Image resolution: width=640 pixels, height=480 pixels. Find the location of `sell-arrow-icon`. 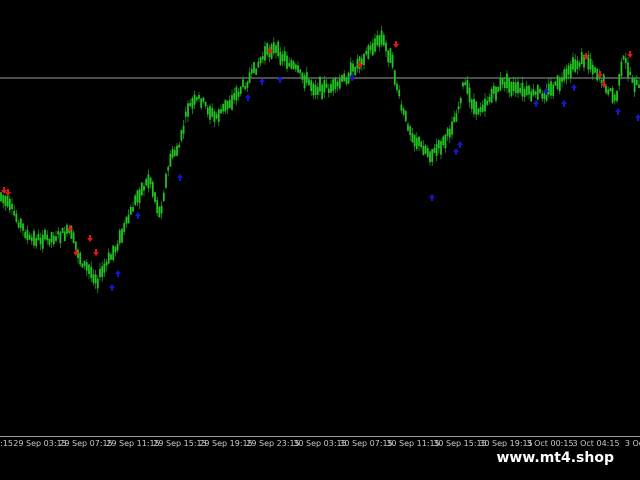

sell-arrow-icon is located at coordinates (96, 252).